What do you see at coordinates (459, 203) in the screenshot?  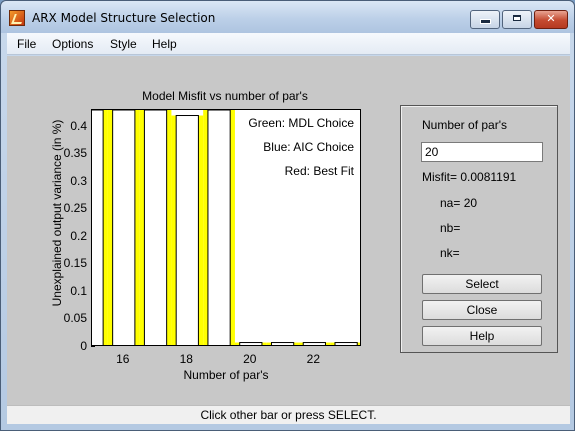 I see `na-readout: na= 20` at bounding box center [459, 203].